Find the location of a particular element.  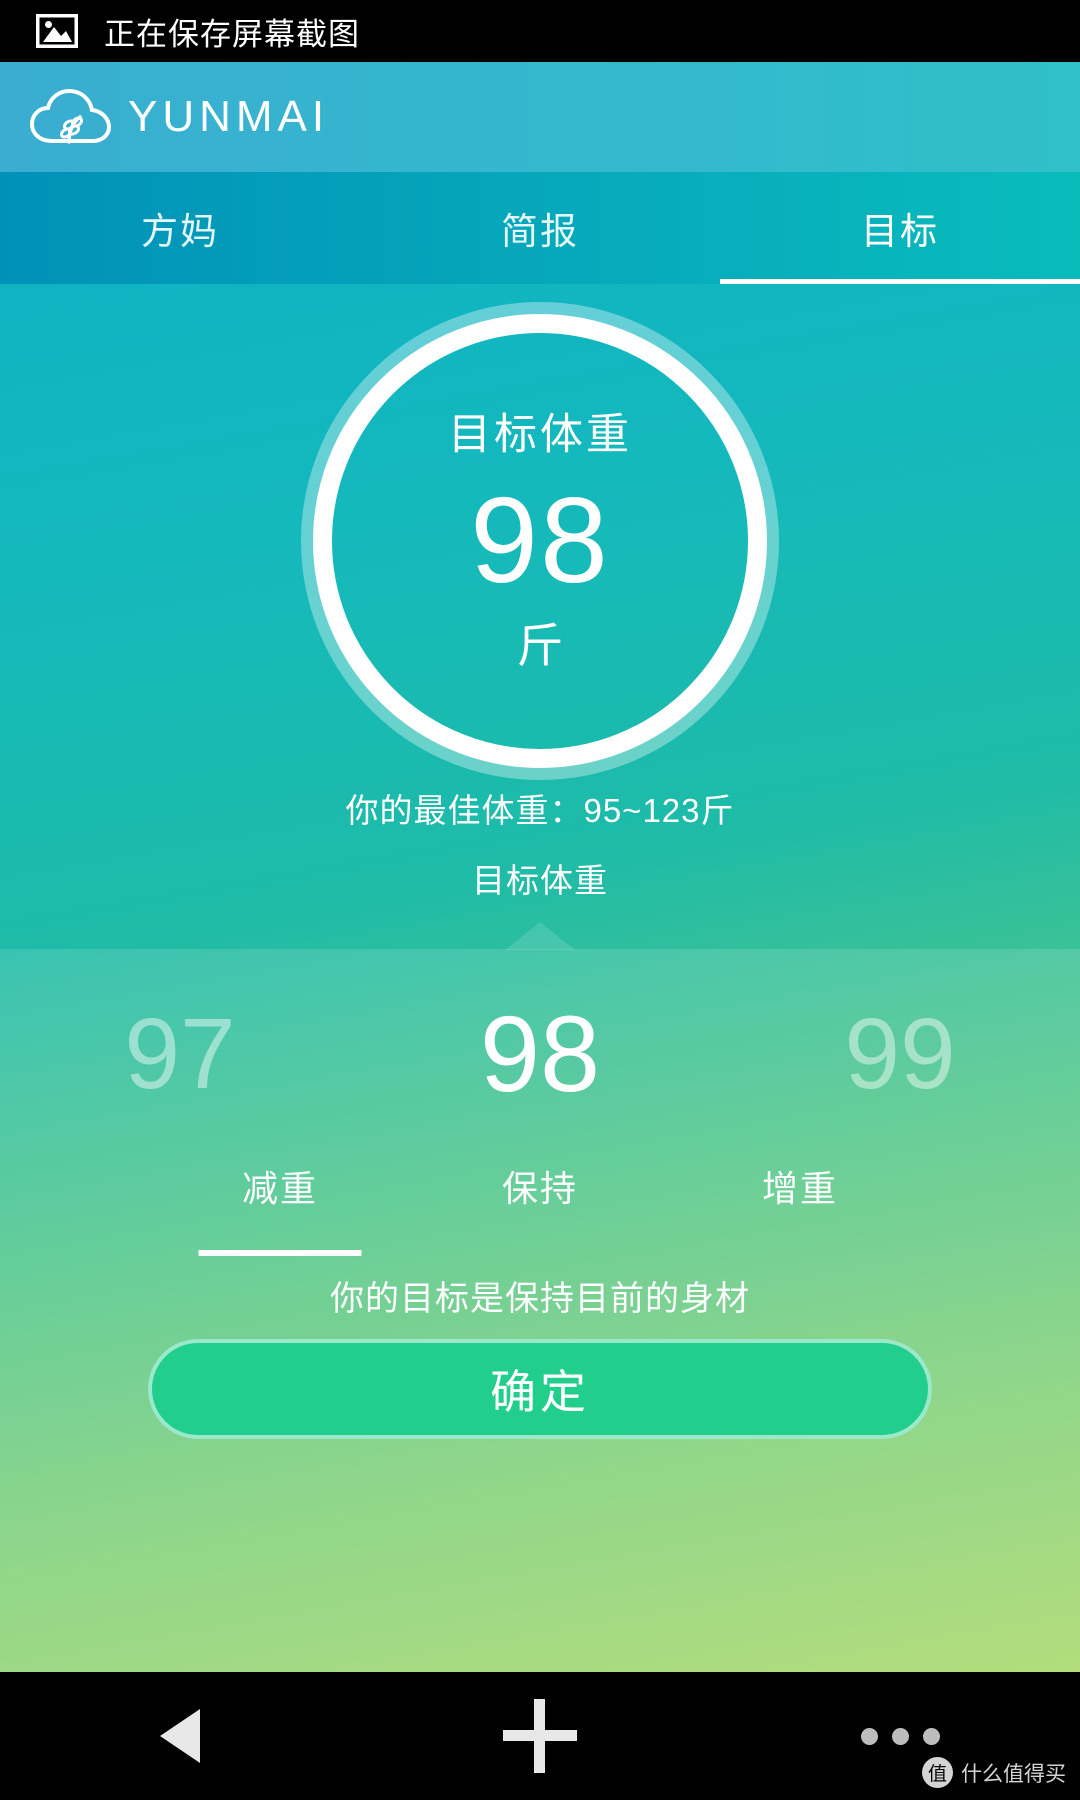

picker-current-value: 98 is located at coordinates (540, 1054).